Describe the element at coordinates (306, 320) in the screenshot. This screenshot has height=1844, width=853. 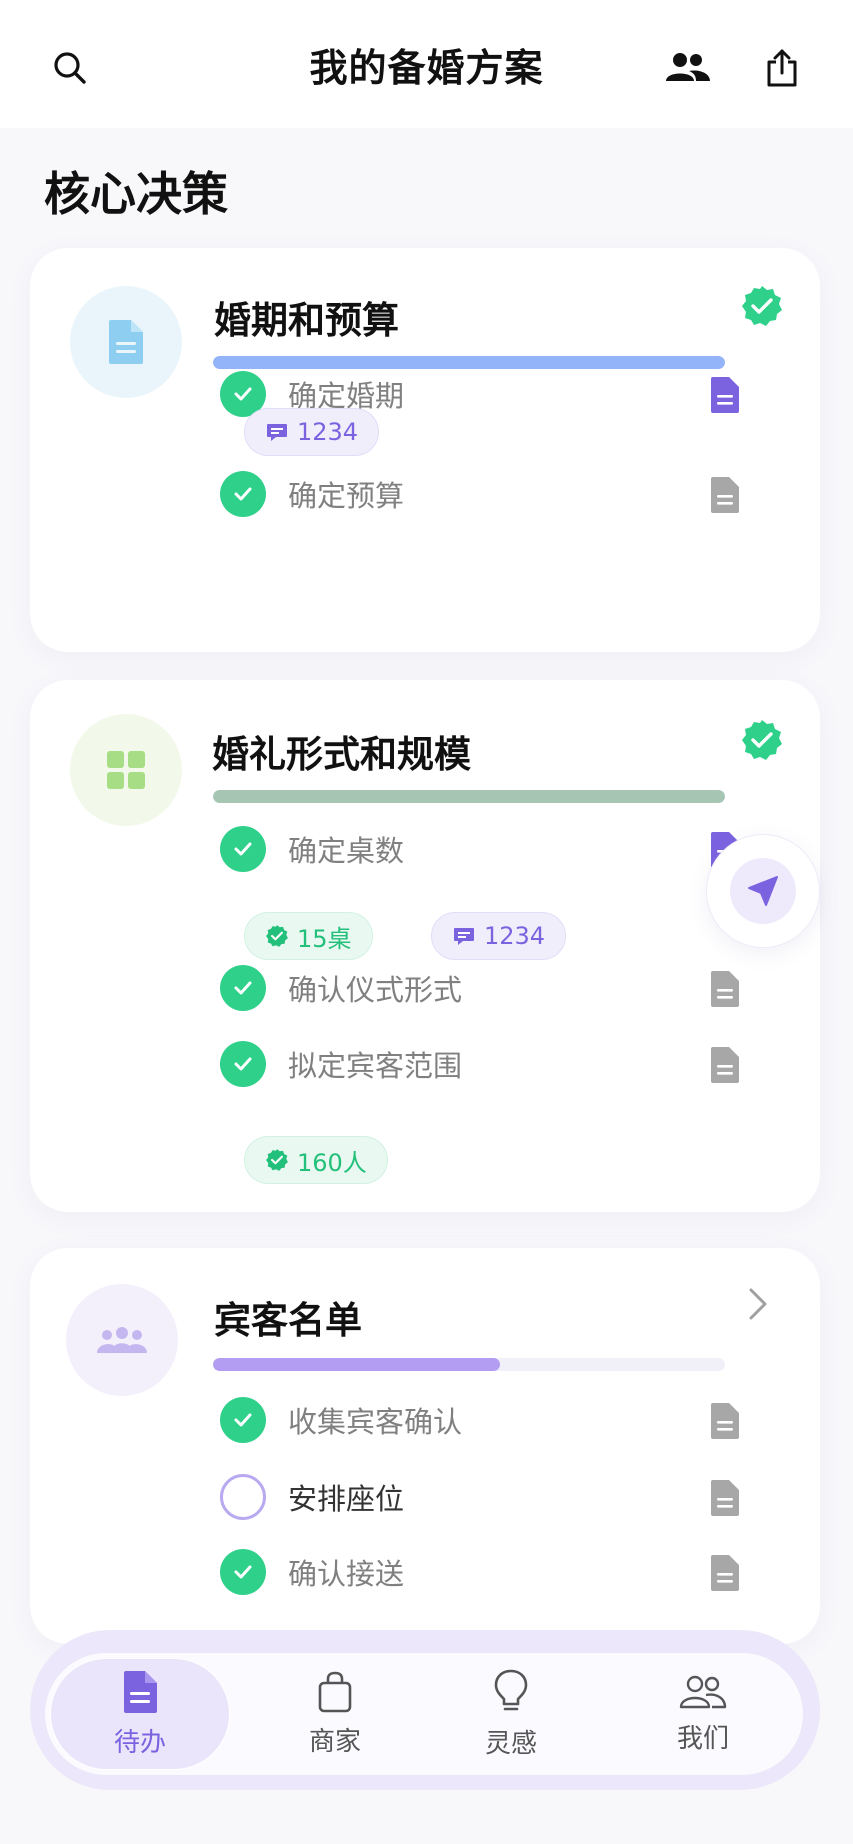
I see `card-title: 婚期和预算` at that location.